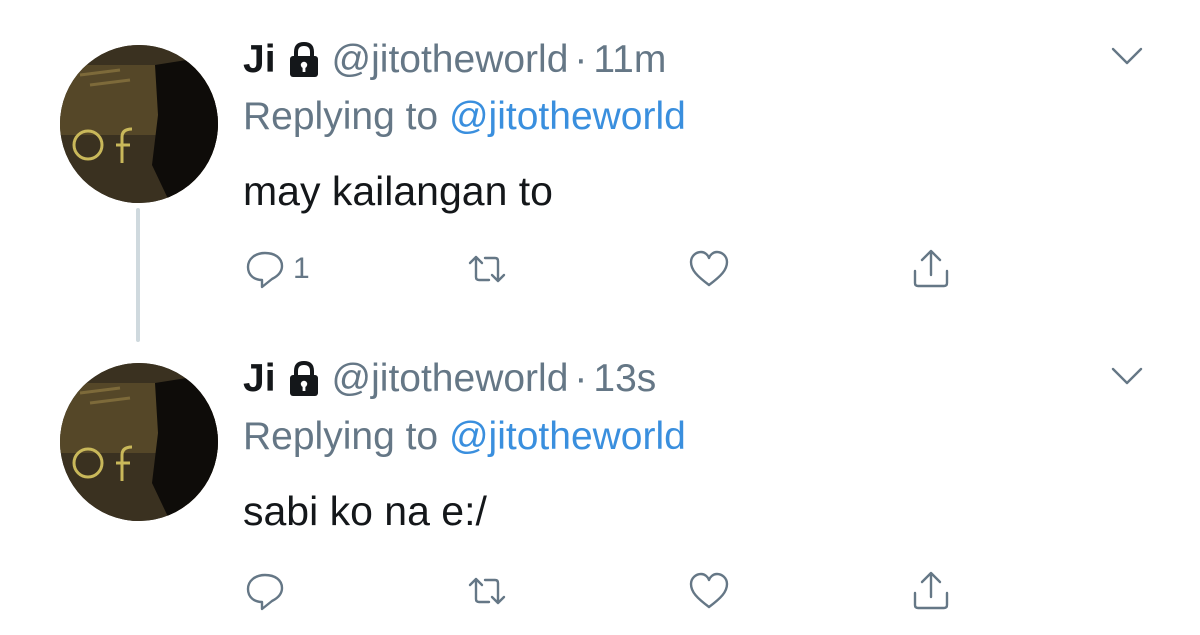 This screenshot has height=635, width=1200. I want to click on action-bar: 1, so click(603, 269).